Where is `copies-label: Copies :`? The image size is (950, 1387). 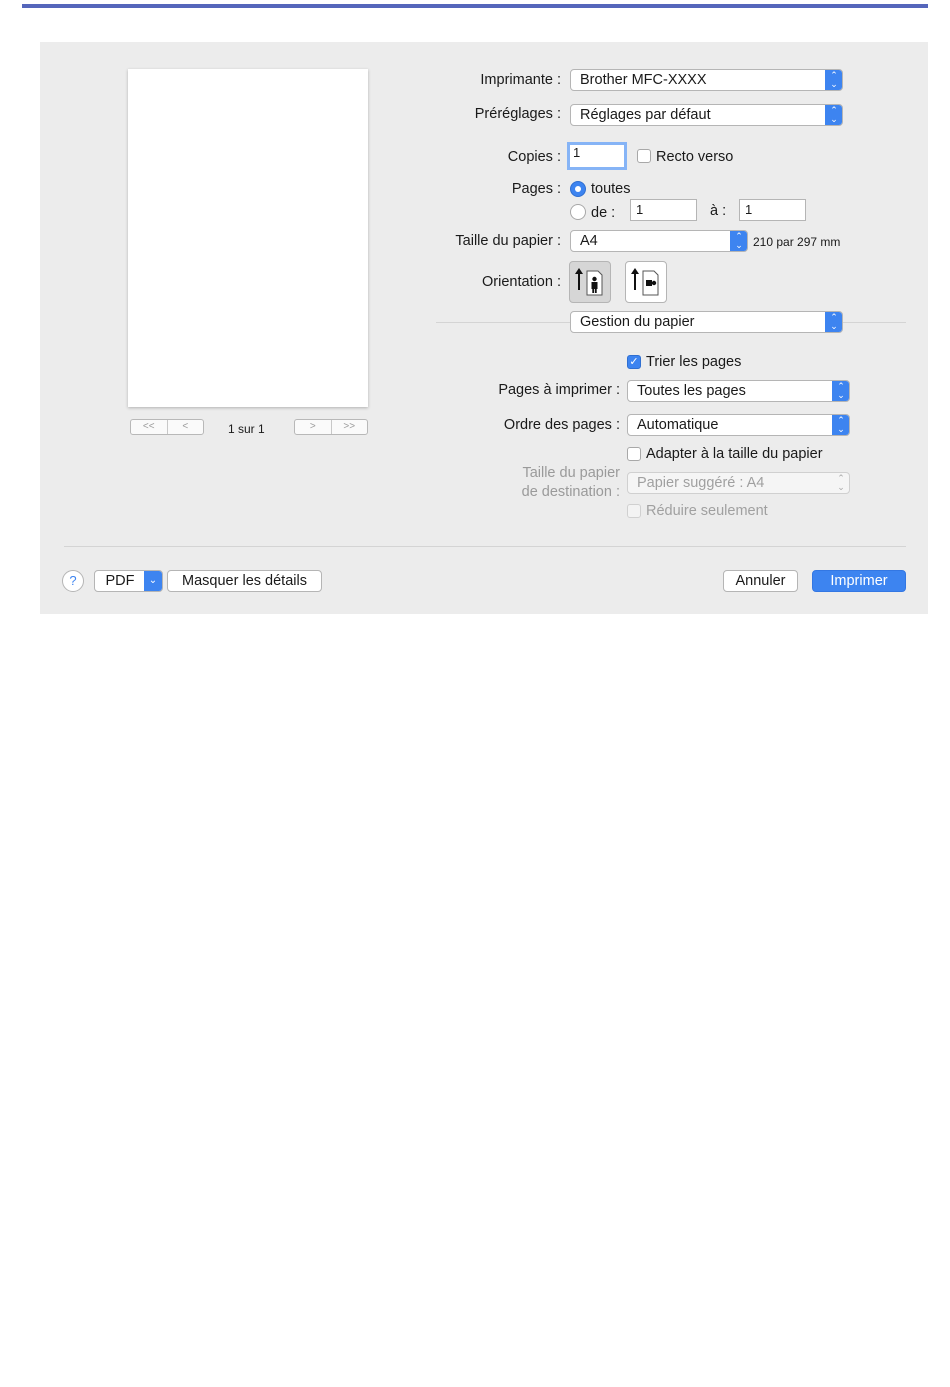 copies-label: Copies : is located at coordinates (534, 157).